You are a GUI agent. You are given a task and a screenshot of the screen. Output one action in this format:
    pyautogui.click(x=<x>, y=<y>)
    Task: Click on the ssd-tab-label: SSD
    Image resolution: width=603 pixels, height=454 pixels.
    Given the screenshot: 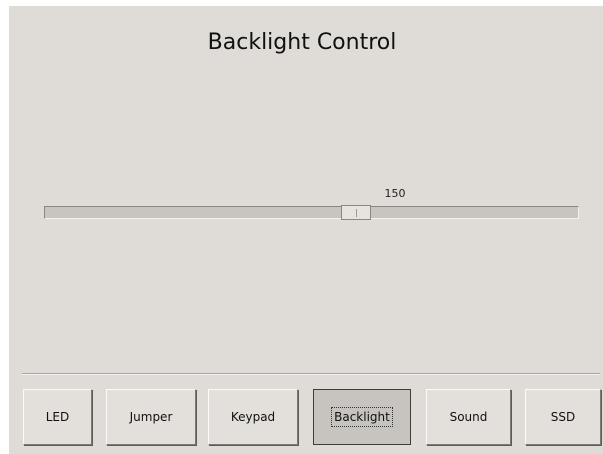 What is the action you would take?
    pyautogui.click(x=563, y=417)
    